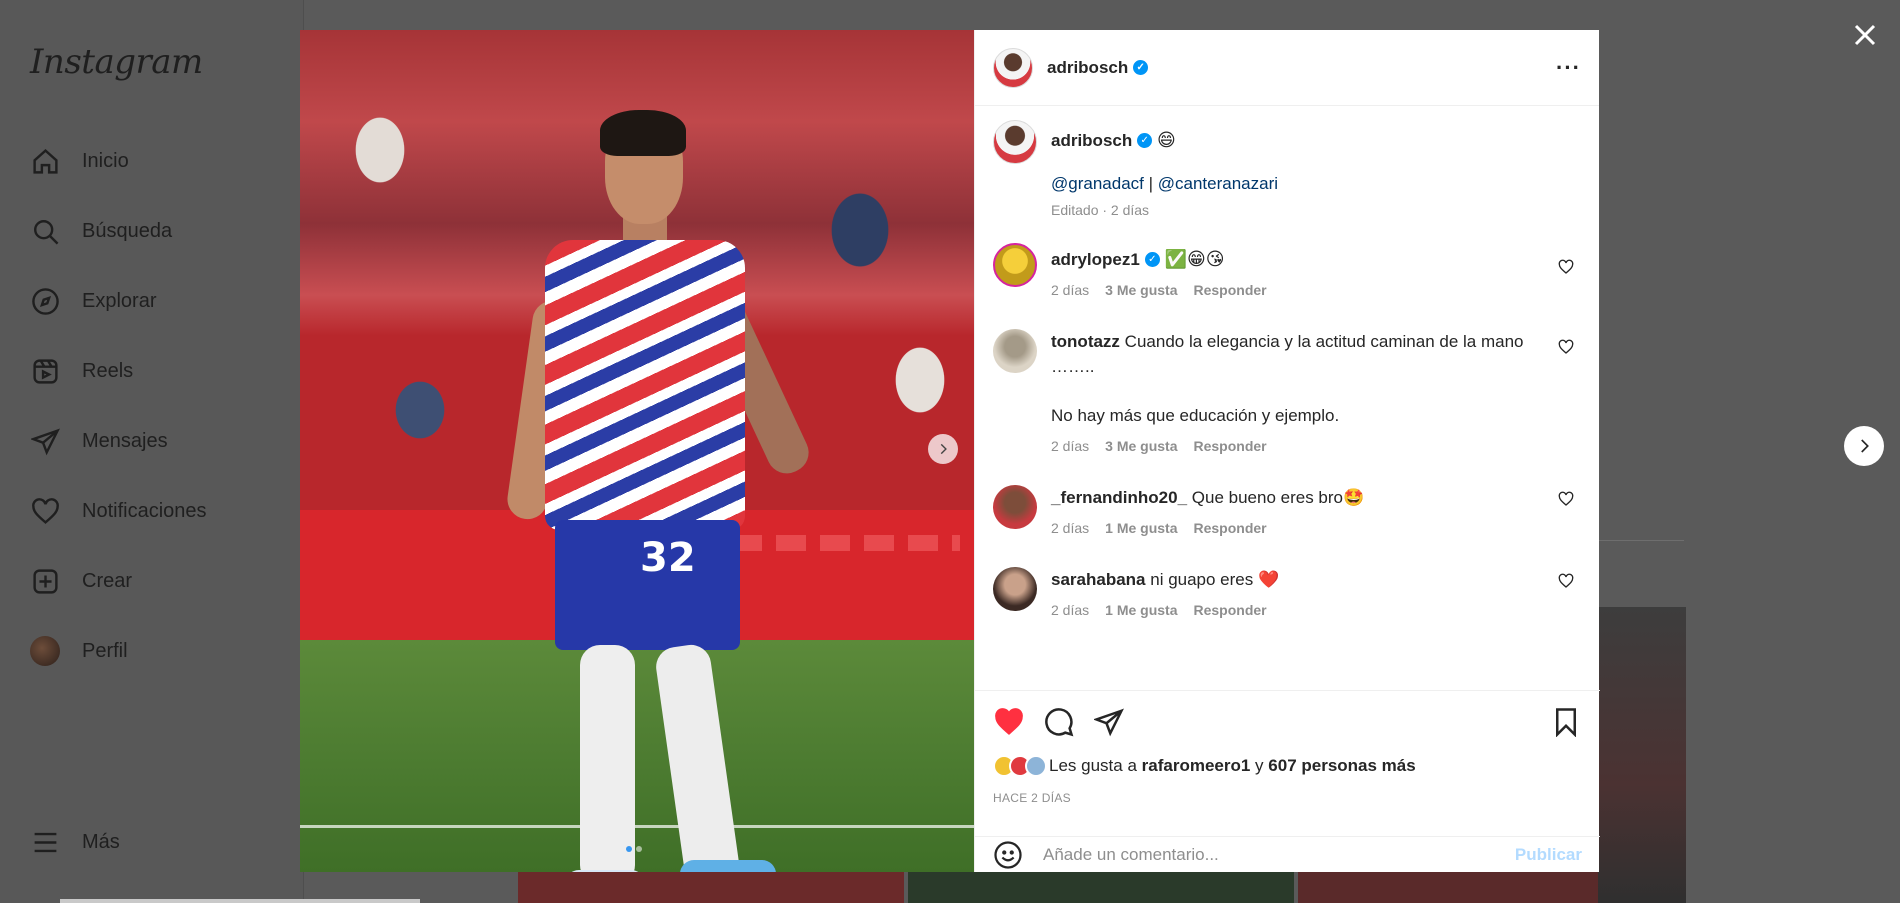 This screenshot has width=1900, height=903. Describe the element at coordinates (1091, 140) in the screenshot. I see `caption-username: adribosch` at that location.